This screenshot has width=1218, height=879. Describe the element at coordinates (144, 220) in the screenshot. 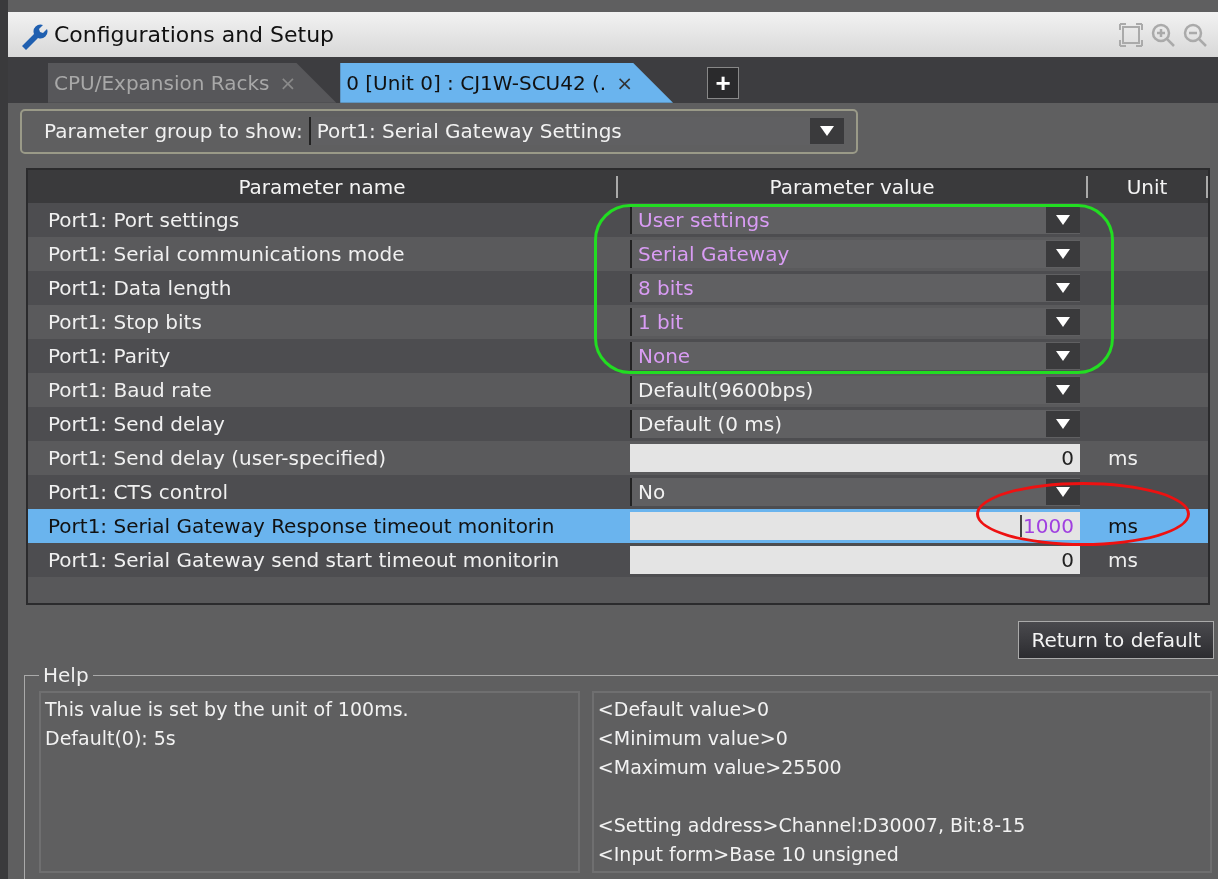

I see `parameter-name: Port1: Port settings` at that location.